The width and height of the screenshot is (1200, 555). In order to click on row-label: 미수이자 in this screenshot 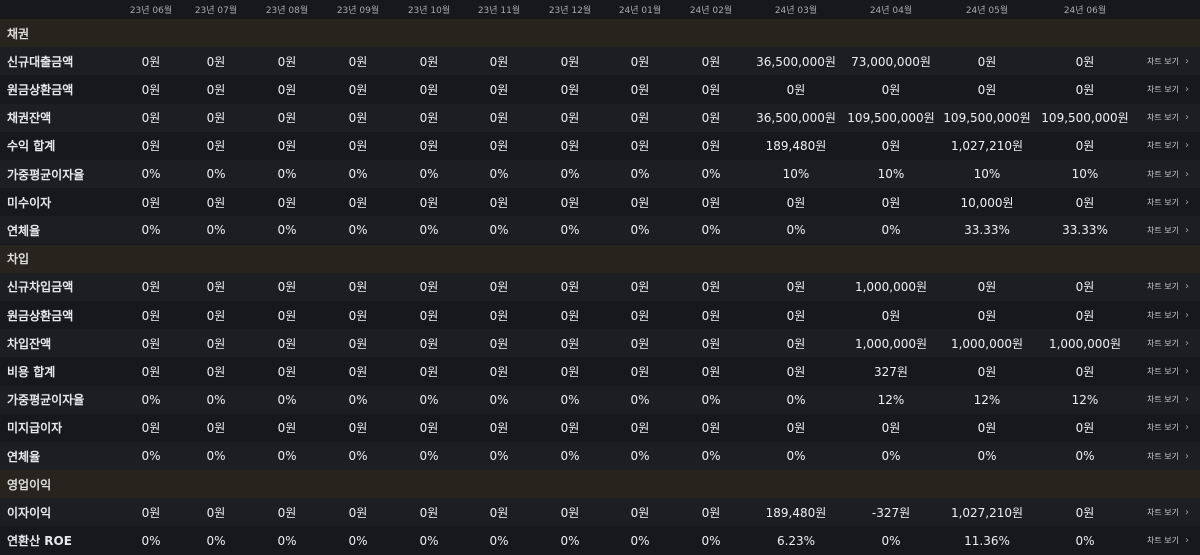, I will do `click(29, 202)`.